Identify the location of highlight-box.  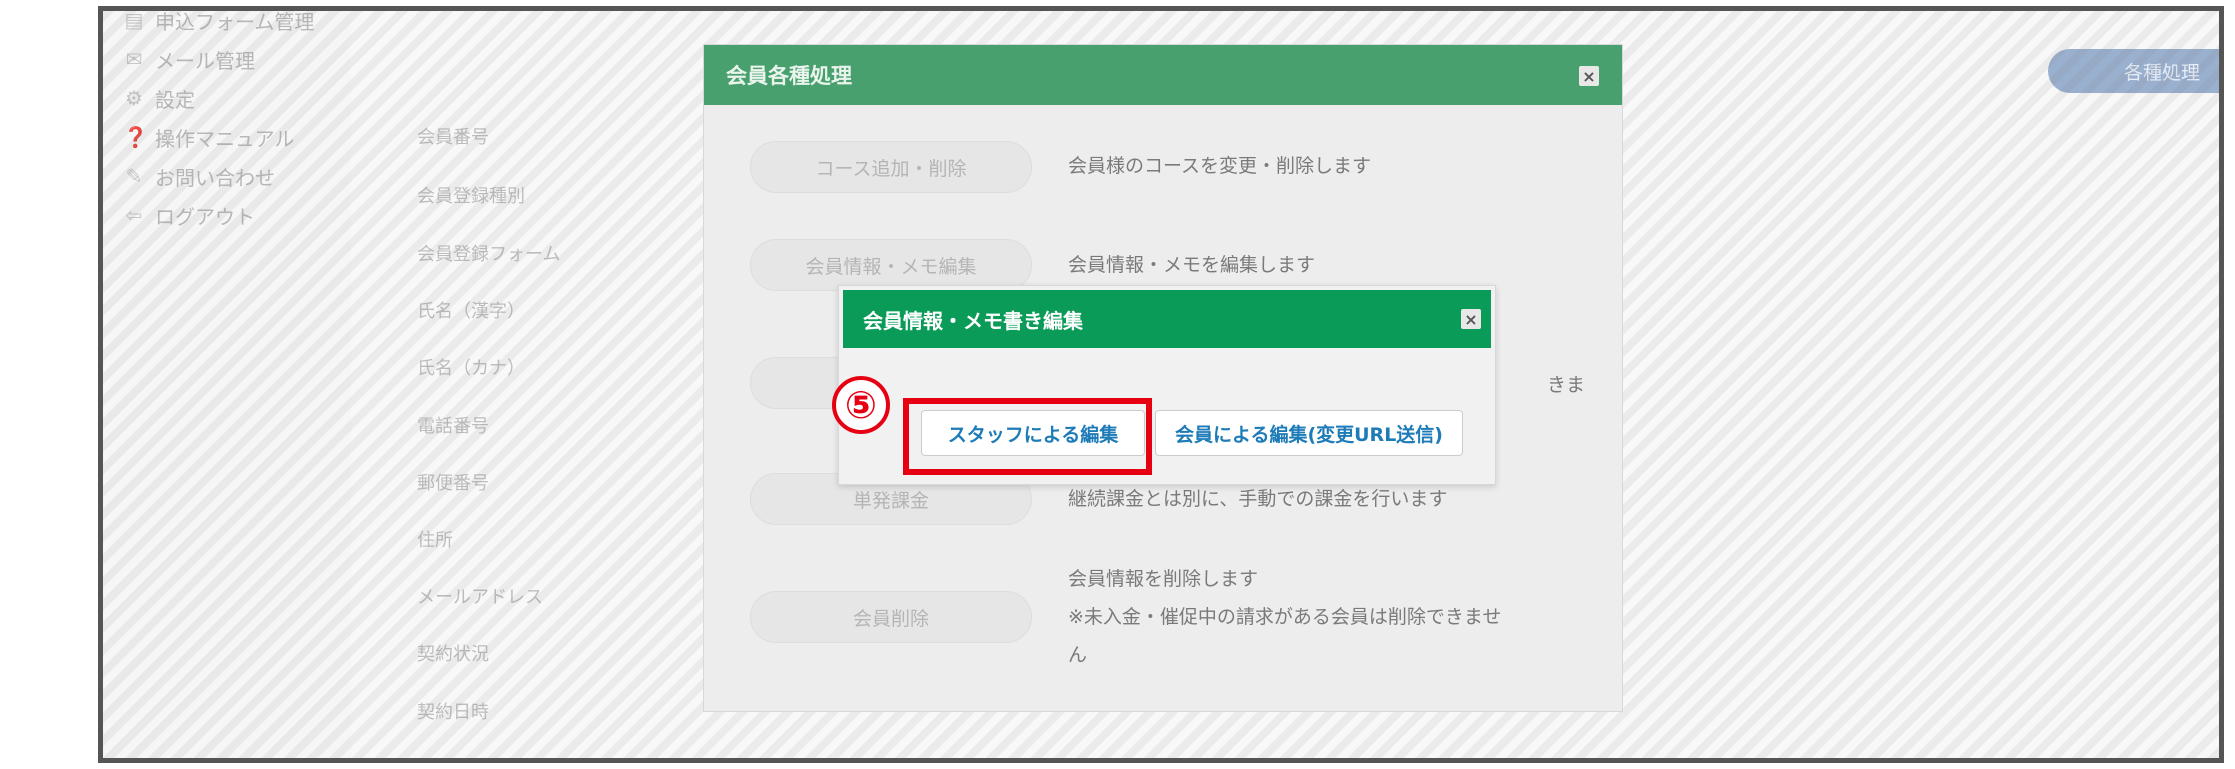
(1027, 436).